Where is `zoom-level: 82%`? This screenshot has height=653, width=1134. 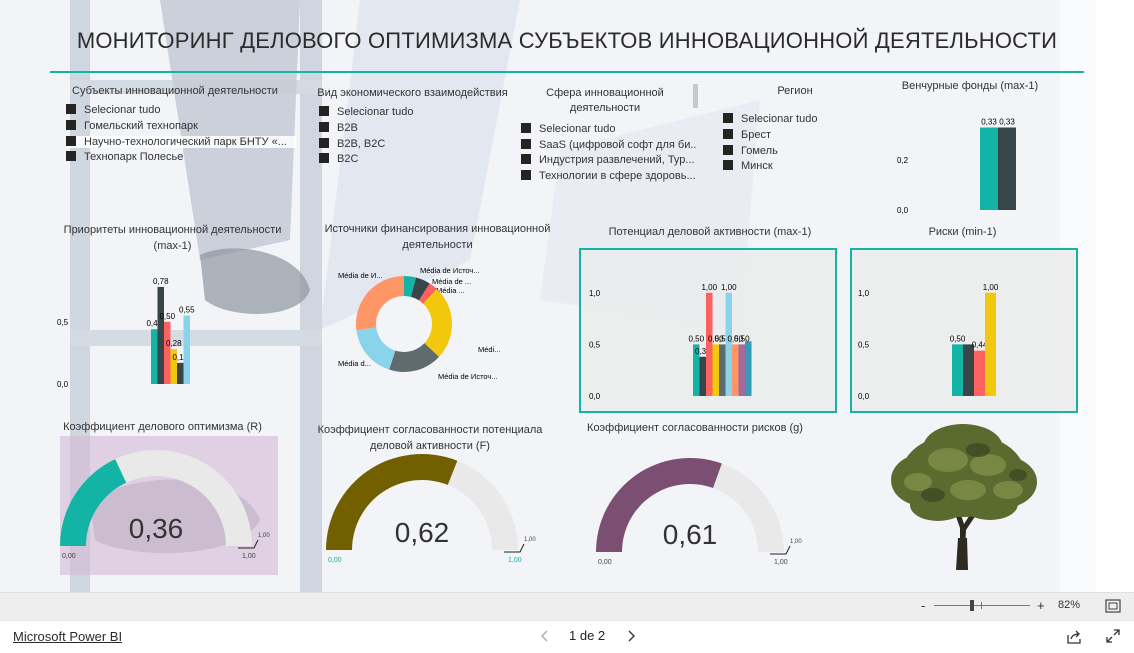
zoom-level: 82% is located at coordinates (1069, 605).